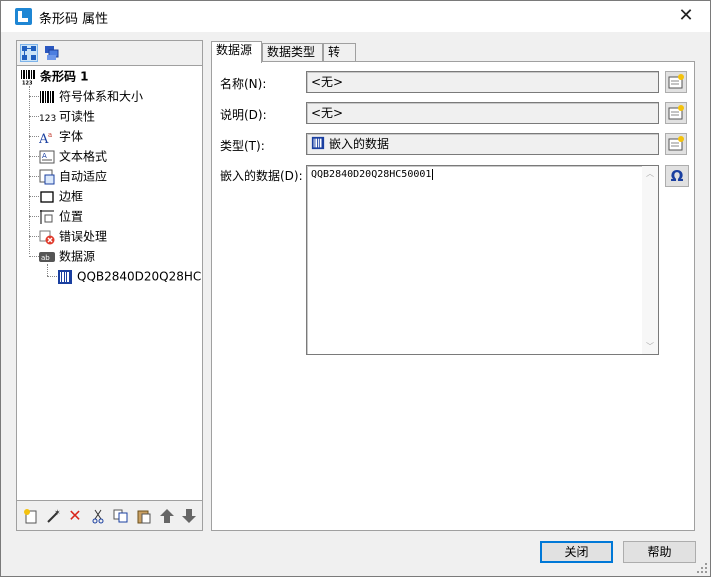 The width and height of the screenshot is (711, 577). I want to click on help-button: 帮助, so click(659, 552).